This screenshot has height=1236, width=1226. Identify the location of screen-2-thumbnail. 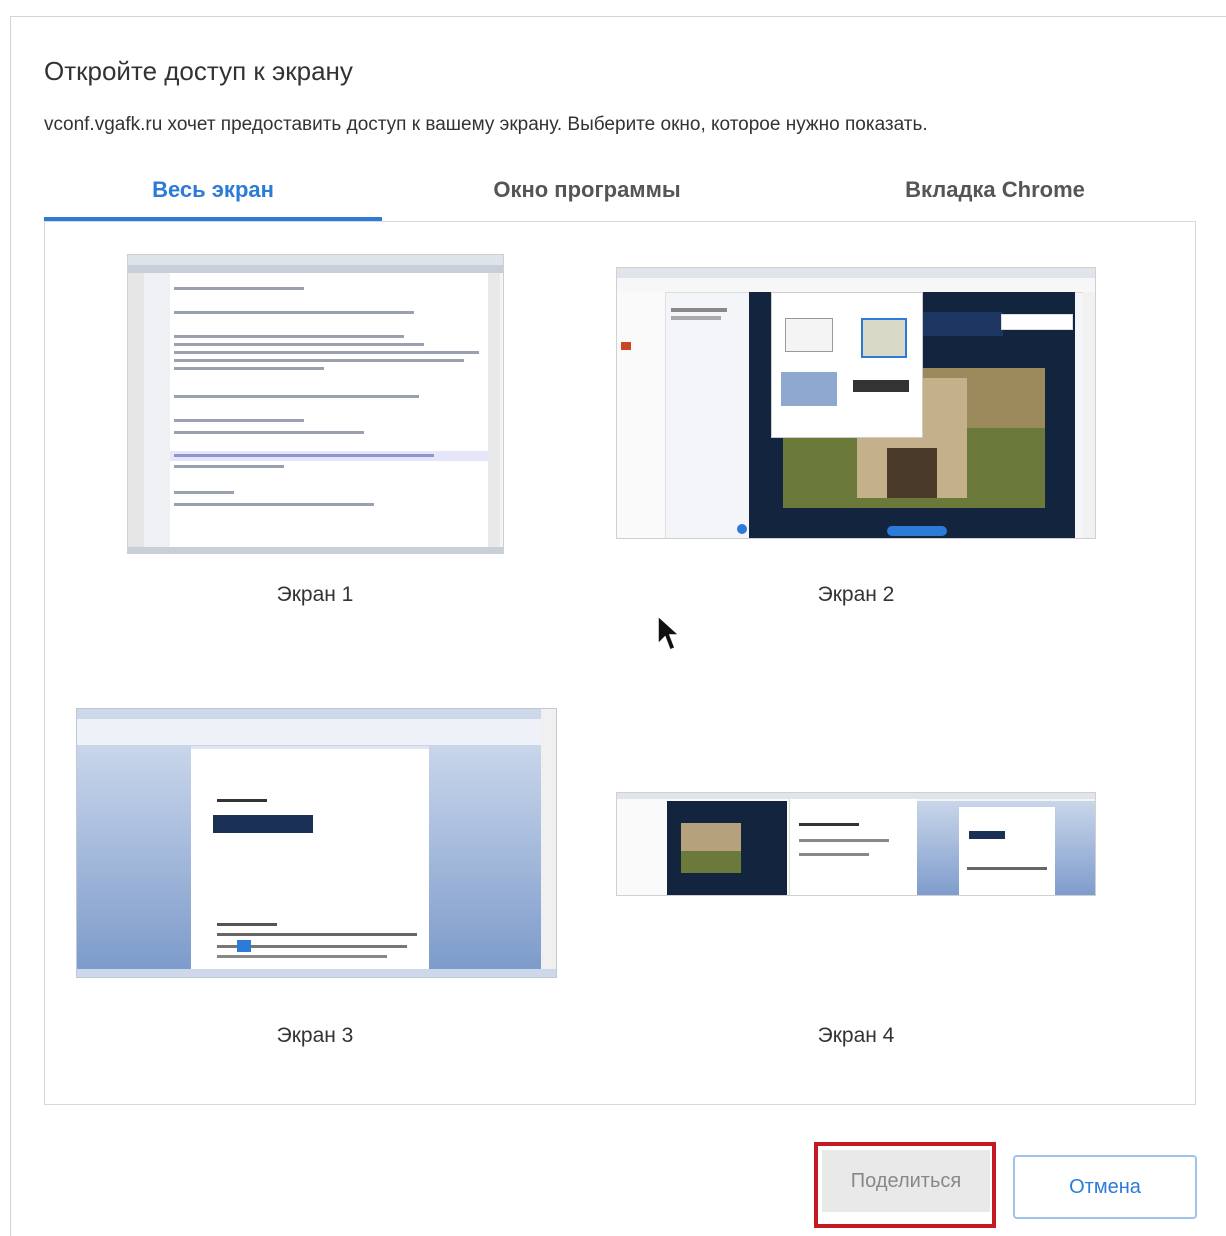
(856, 403).